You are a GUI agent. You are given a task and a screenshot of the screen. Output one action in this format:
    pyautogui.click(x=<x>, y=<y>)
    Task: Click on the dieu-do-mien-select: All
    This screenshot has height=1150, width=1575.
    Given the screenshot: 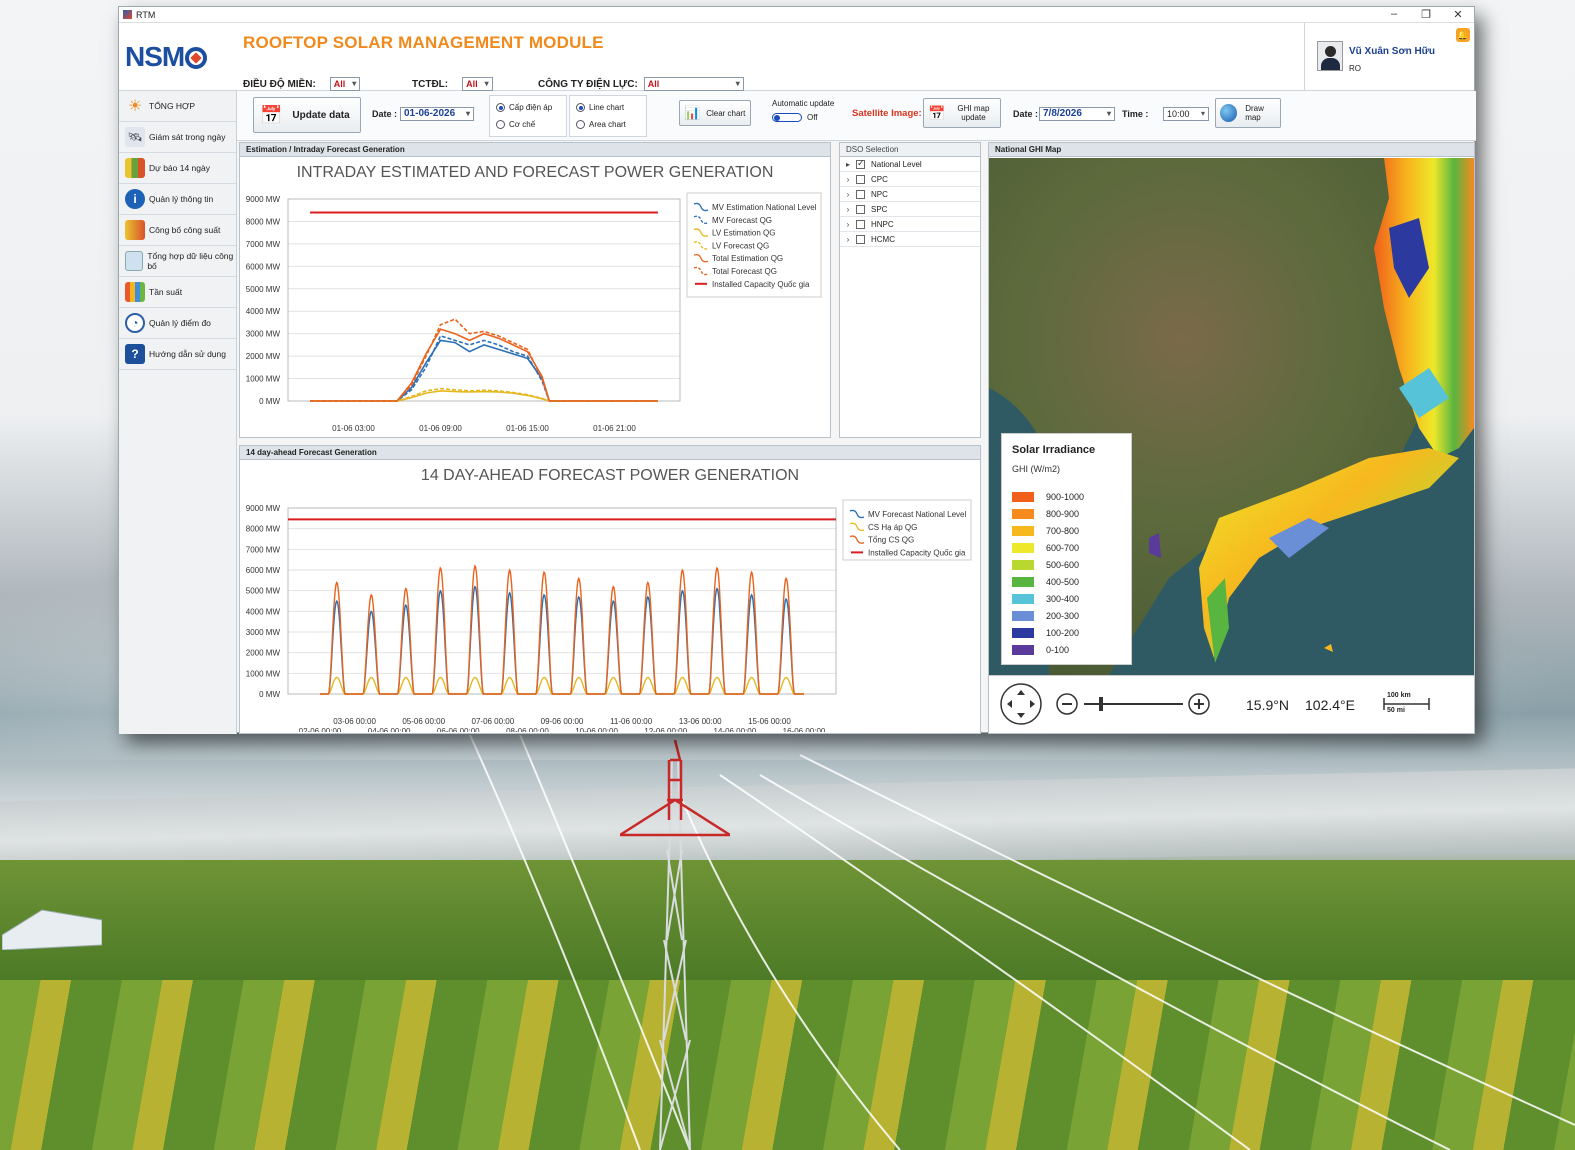 What is the action you would take?
    pyautogui.click(x=345, y=84)
    